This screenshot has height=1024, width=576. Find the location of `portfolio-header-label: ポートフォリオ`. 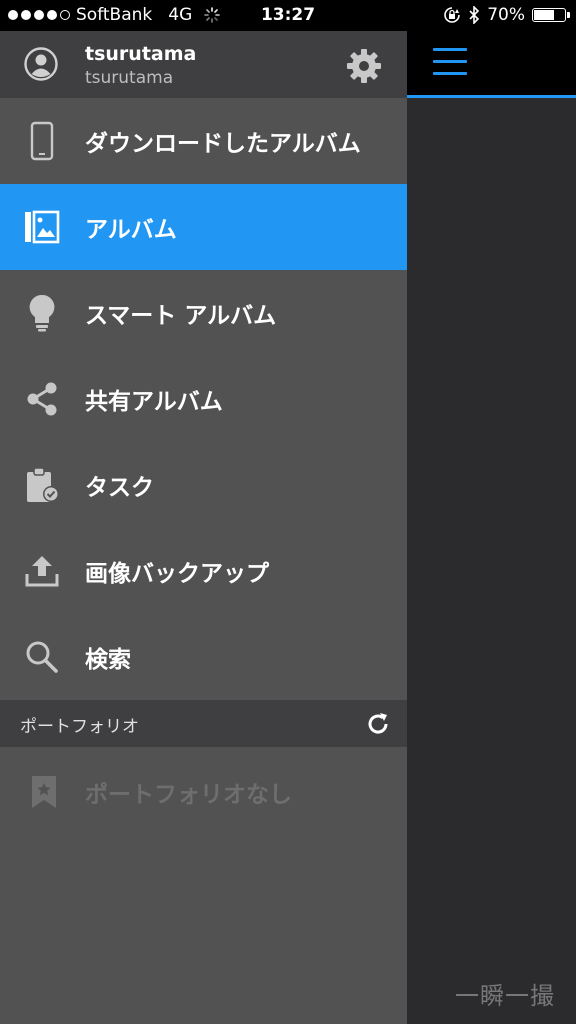

portfolio-header-label: ポートフォリオ is located at coordinates (79, 727).